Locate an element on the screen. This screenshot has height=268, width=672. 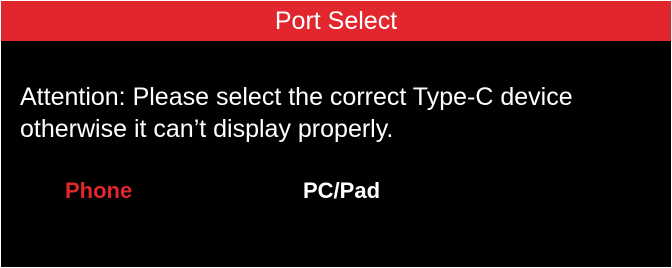
option-pc-pad: PC/Pad is located at coordinates (341, 191).